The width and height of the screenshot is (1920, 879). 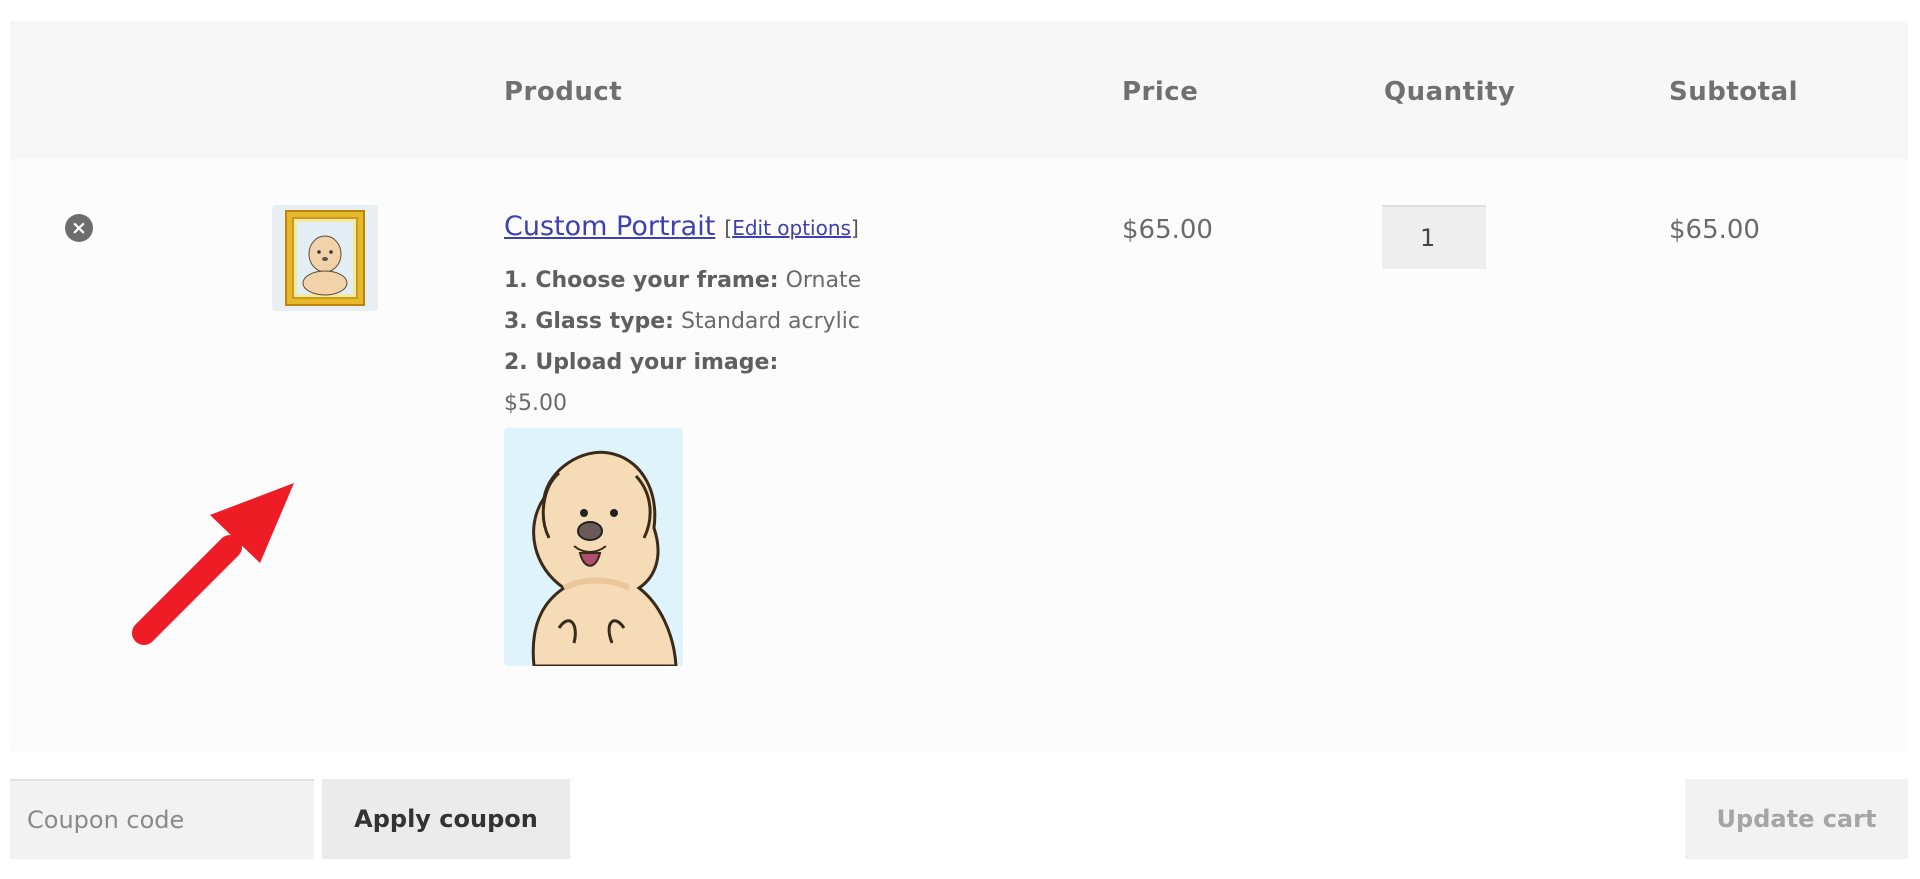 I want to click on product-name-link: Custom Portrait, so click(x=609, y=226).